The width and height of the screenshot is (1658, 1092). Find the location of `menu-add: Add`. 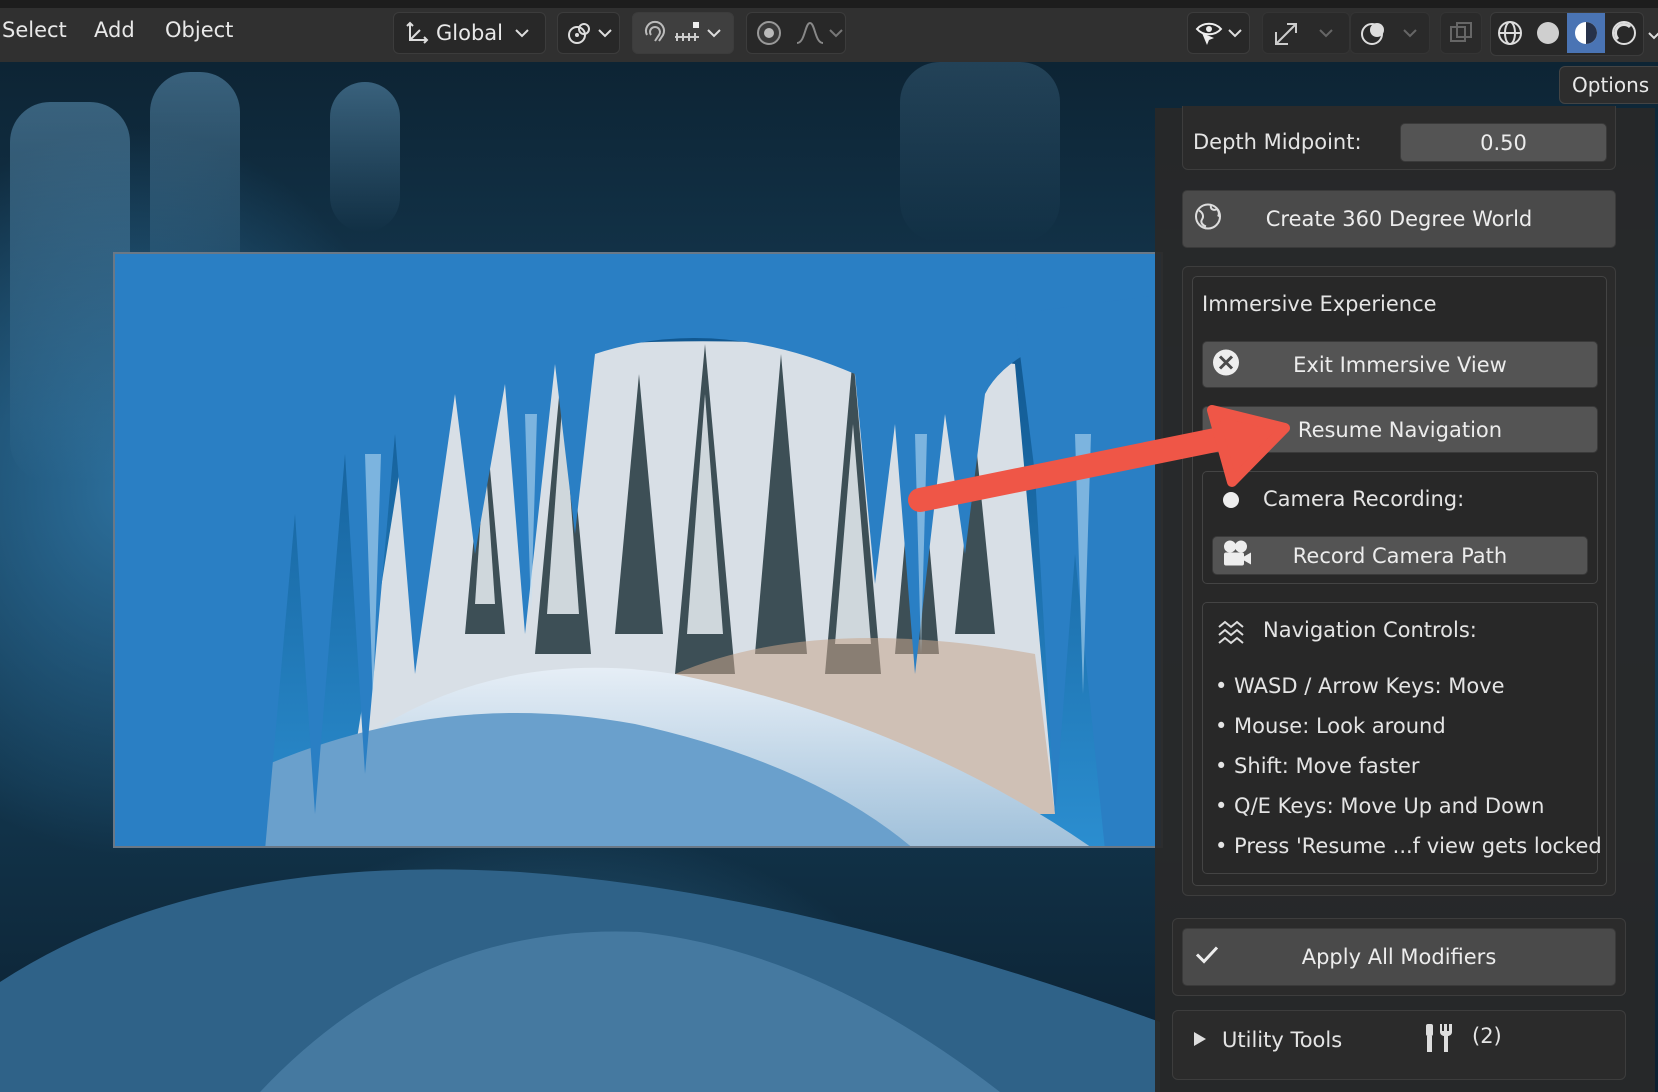

menu-add: Add is located at coordinates (114, 30).